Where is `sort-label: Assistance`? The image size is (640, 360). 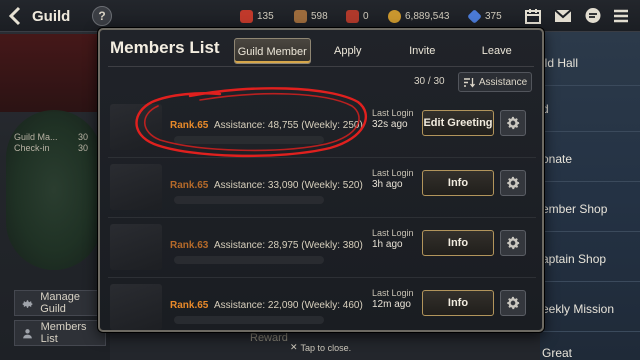 sort-label: Assistance is located at coordinates (503, 82).